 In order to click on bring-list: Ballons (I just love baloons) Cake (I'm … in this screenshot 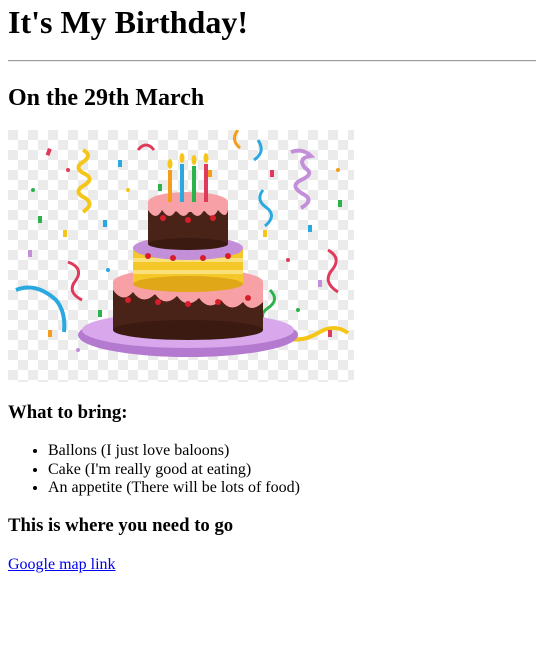, I will do `click(154, 470)`.